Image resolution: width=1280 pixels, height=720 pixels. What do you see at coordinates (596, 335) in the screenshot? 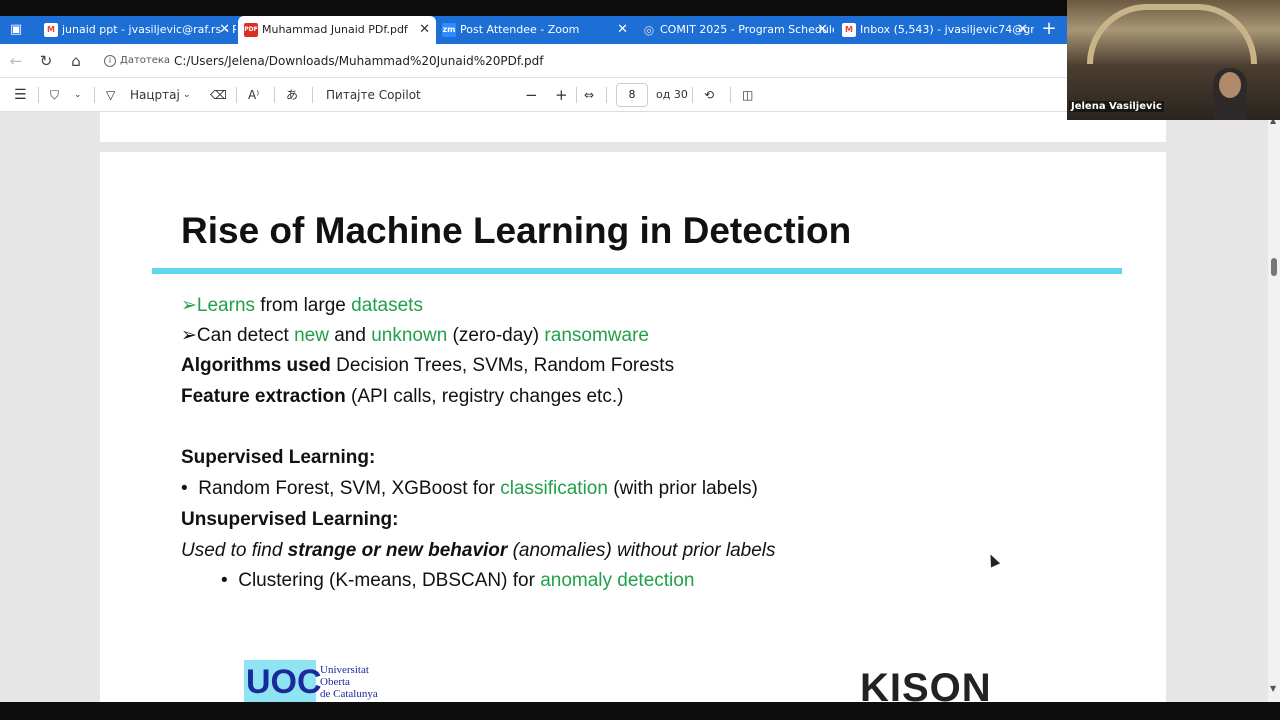
I see `highlight-word: ransomware` at bounding box center [596, 335].